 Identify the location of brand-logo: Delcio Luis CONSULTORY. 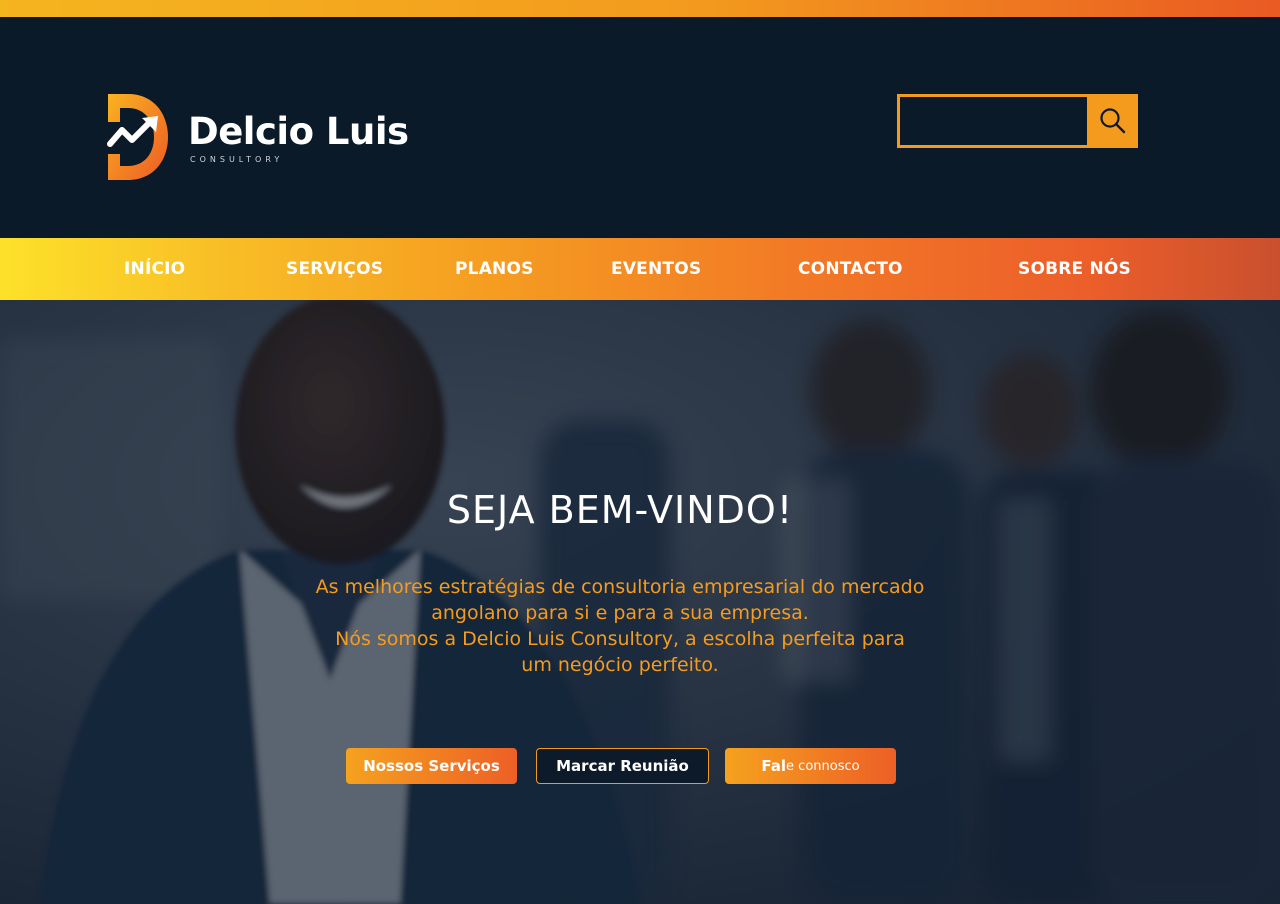
(266, 137).